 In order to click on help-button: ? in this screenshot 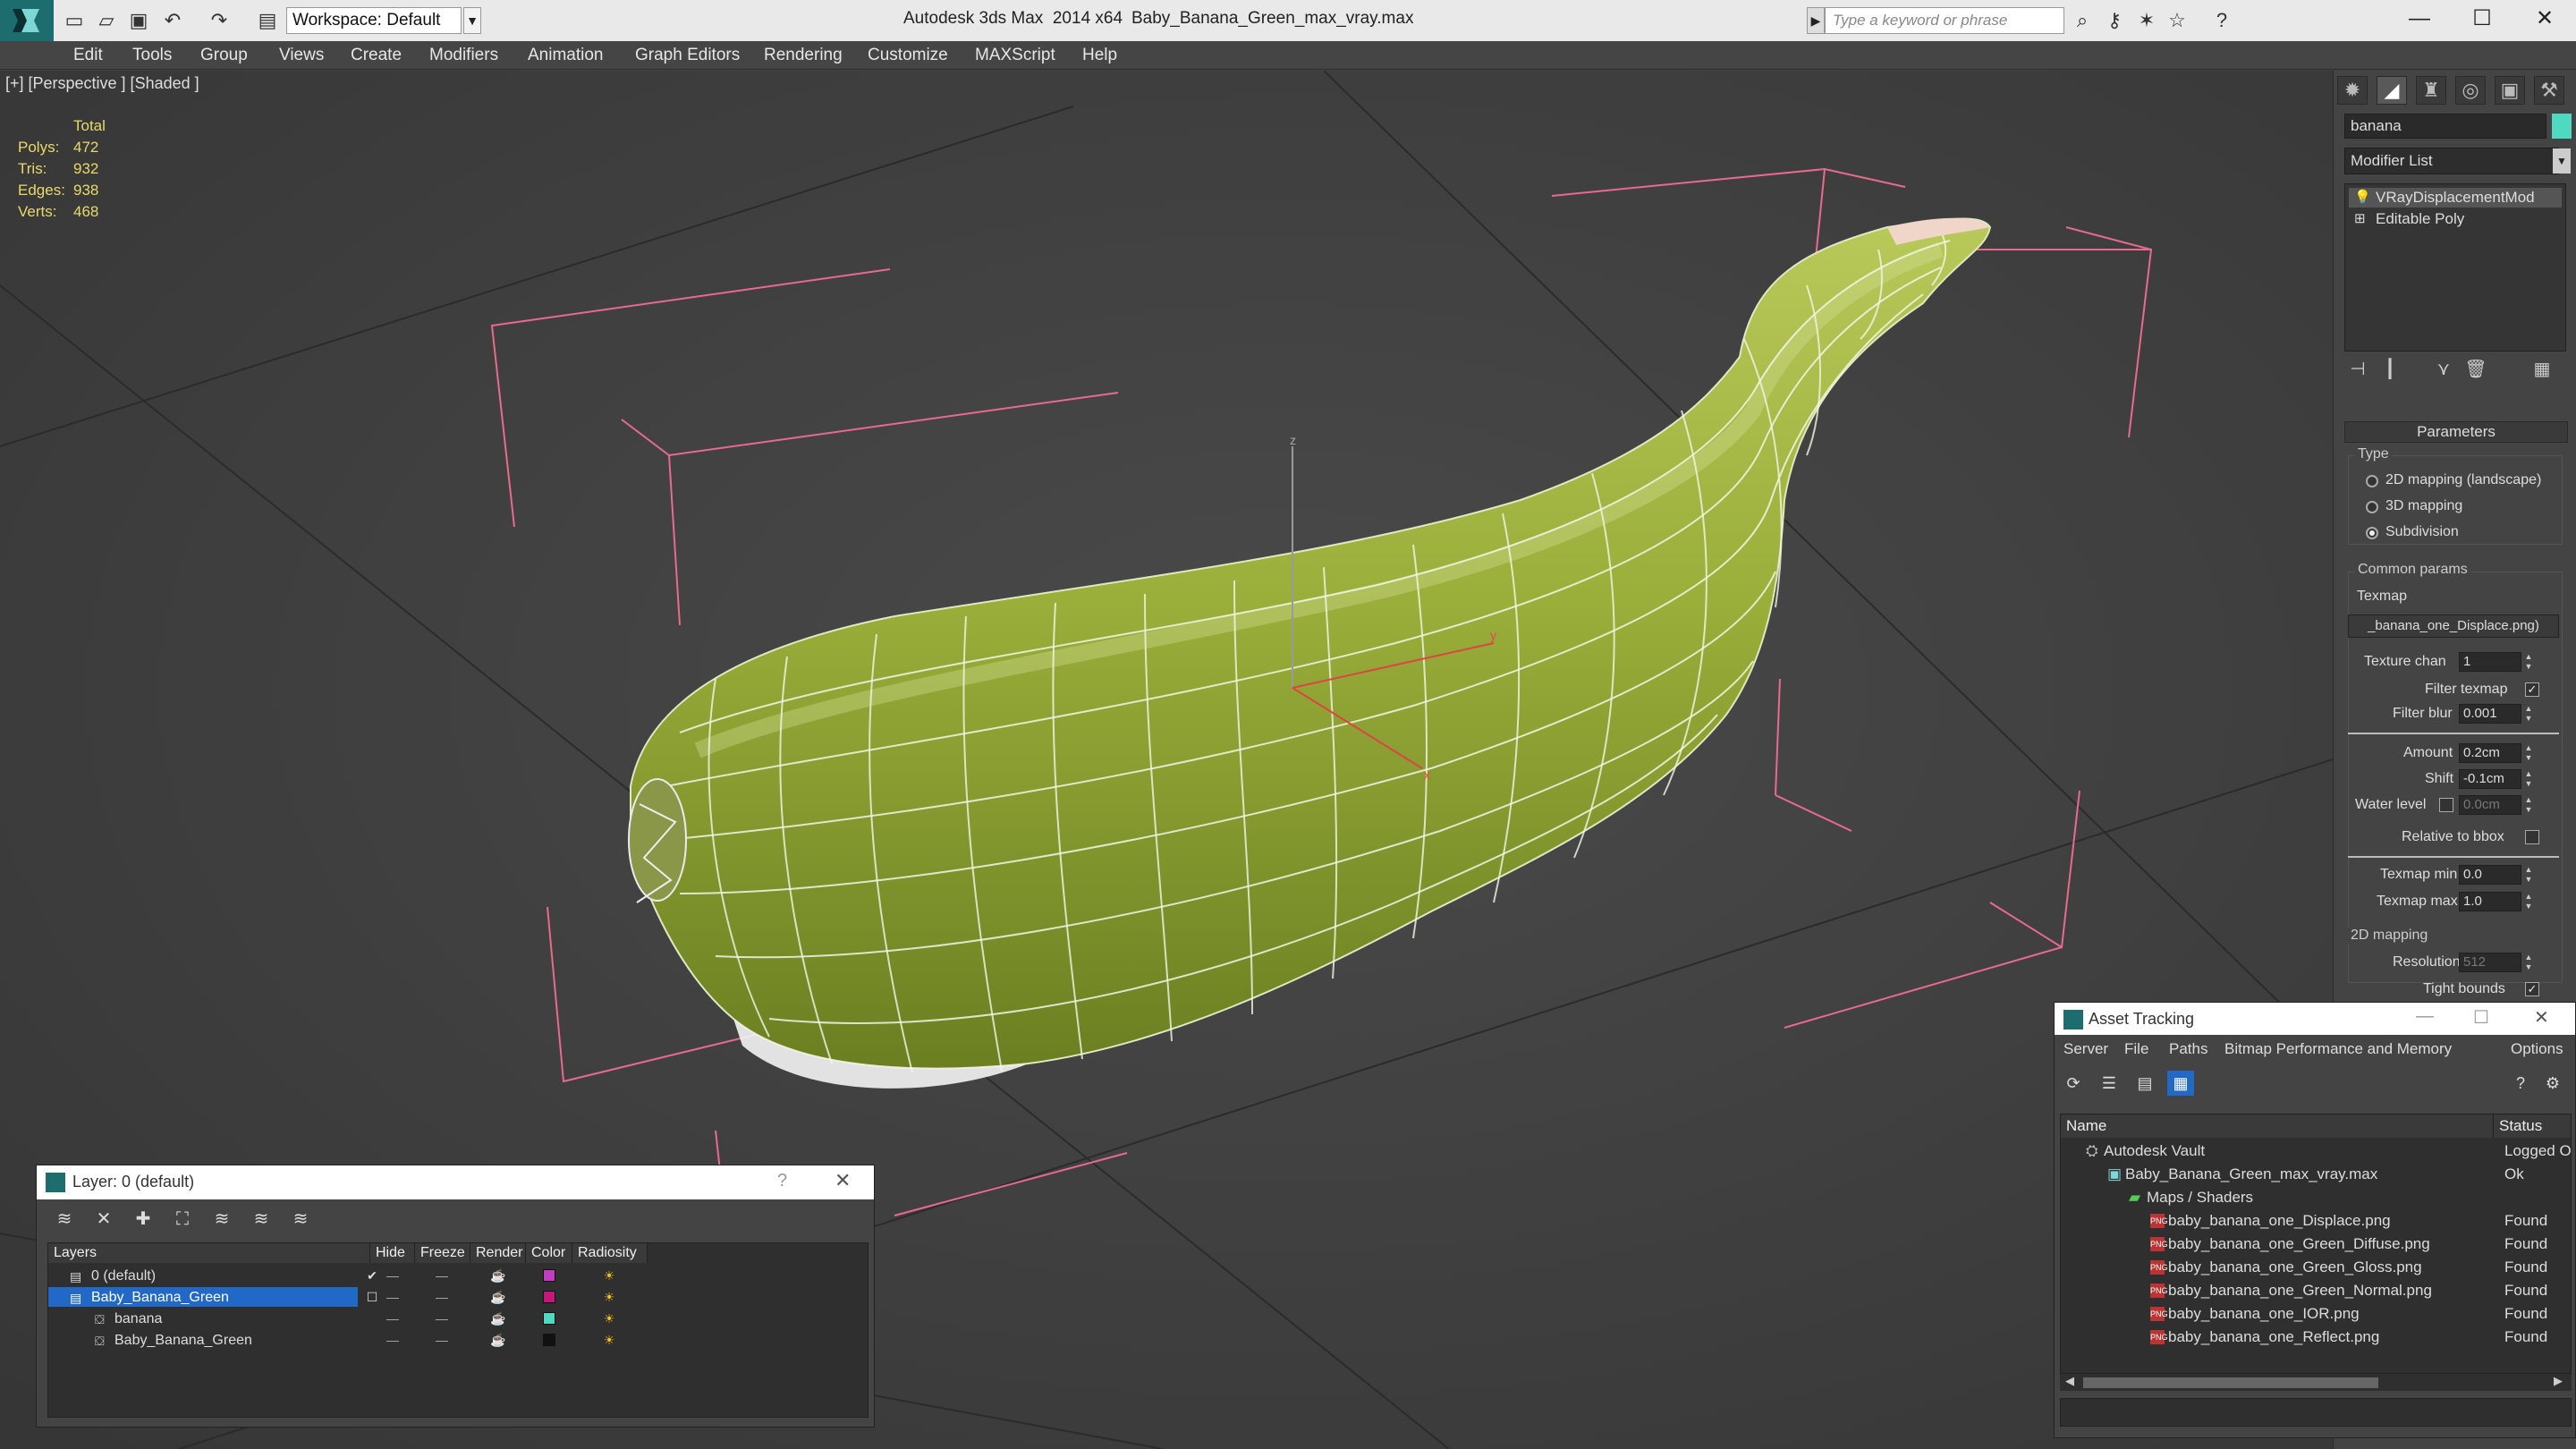, I will do `click(782, 1181)`.